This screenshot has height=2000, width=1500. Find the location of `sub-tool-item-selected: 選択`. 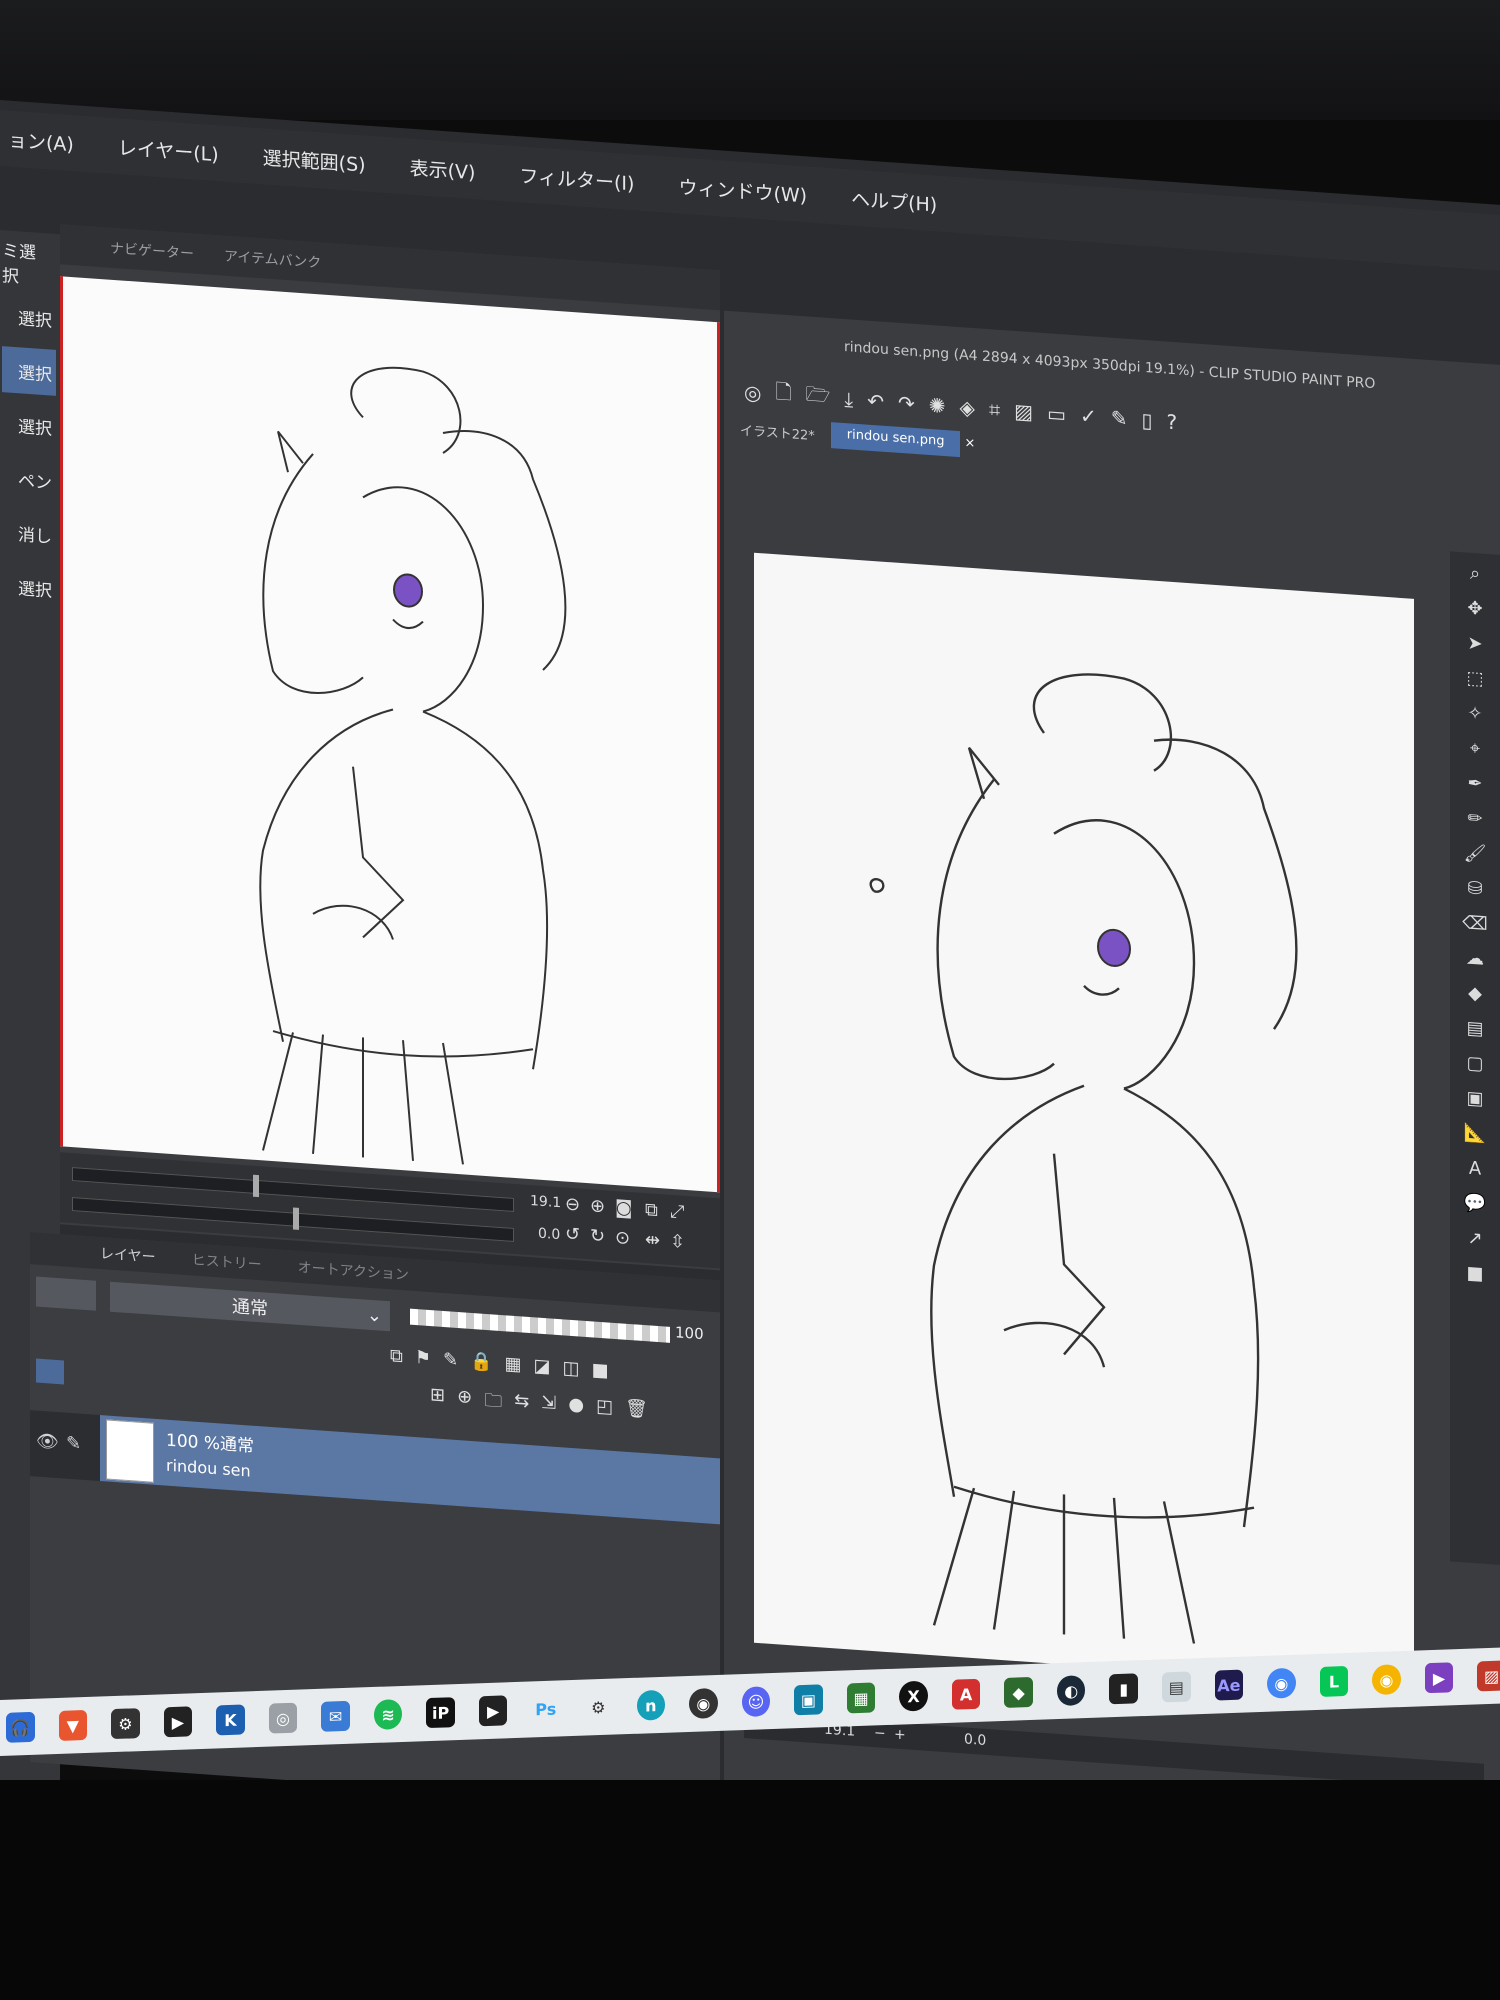

sub-tool-item-selected: 選択 is located at coordinates (29, 371).